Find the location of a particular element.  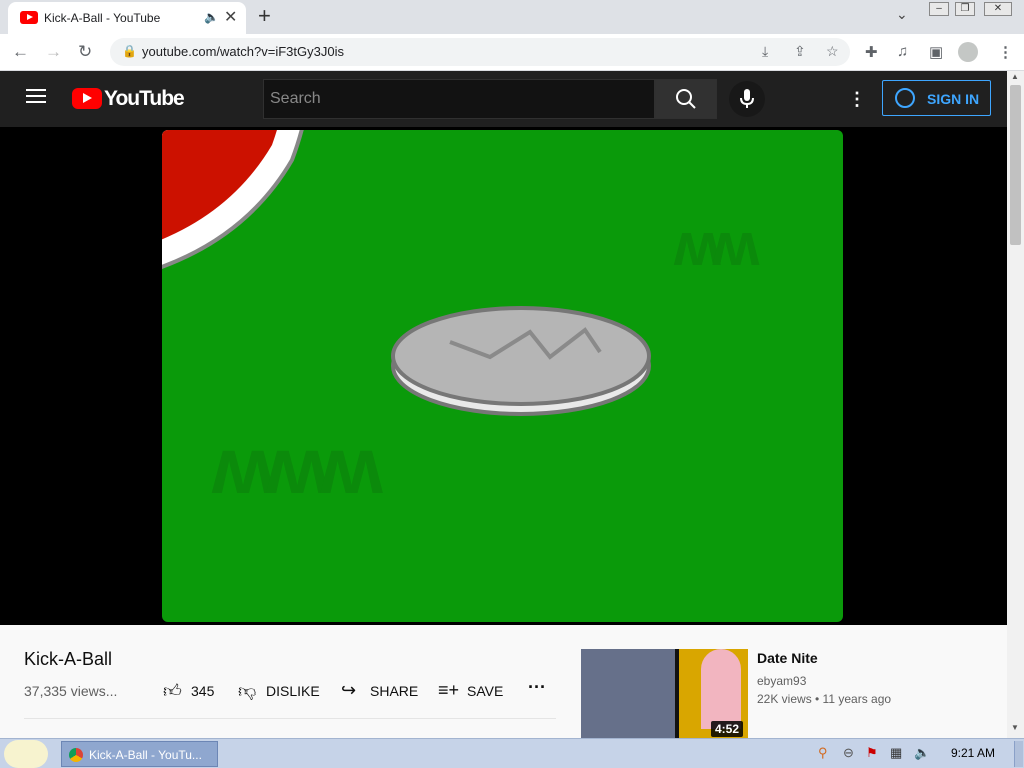

like-count: 345 is located at coordinates (202, 691).